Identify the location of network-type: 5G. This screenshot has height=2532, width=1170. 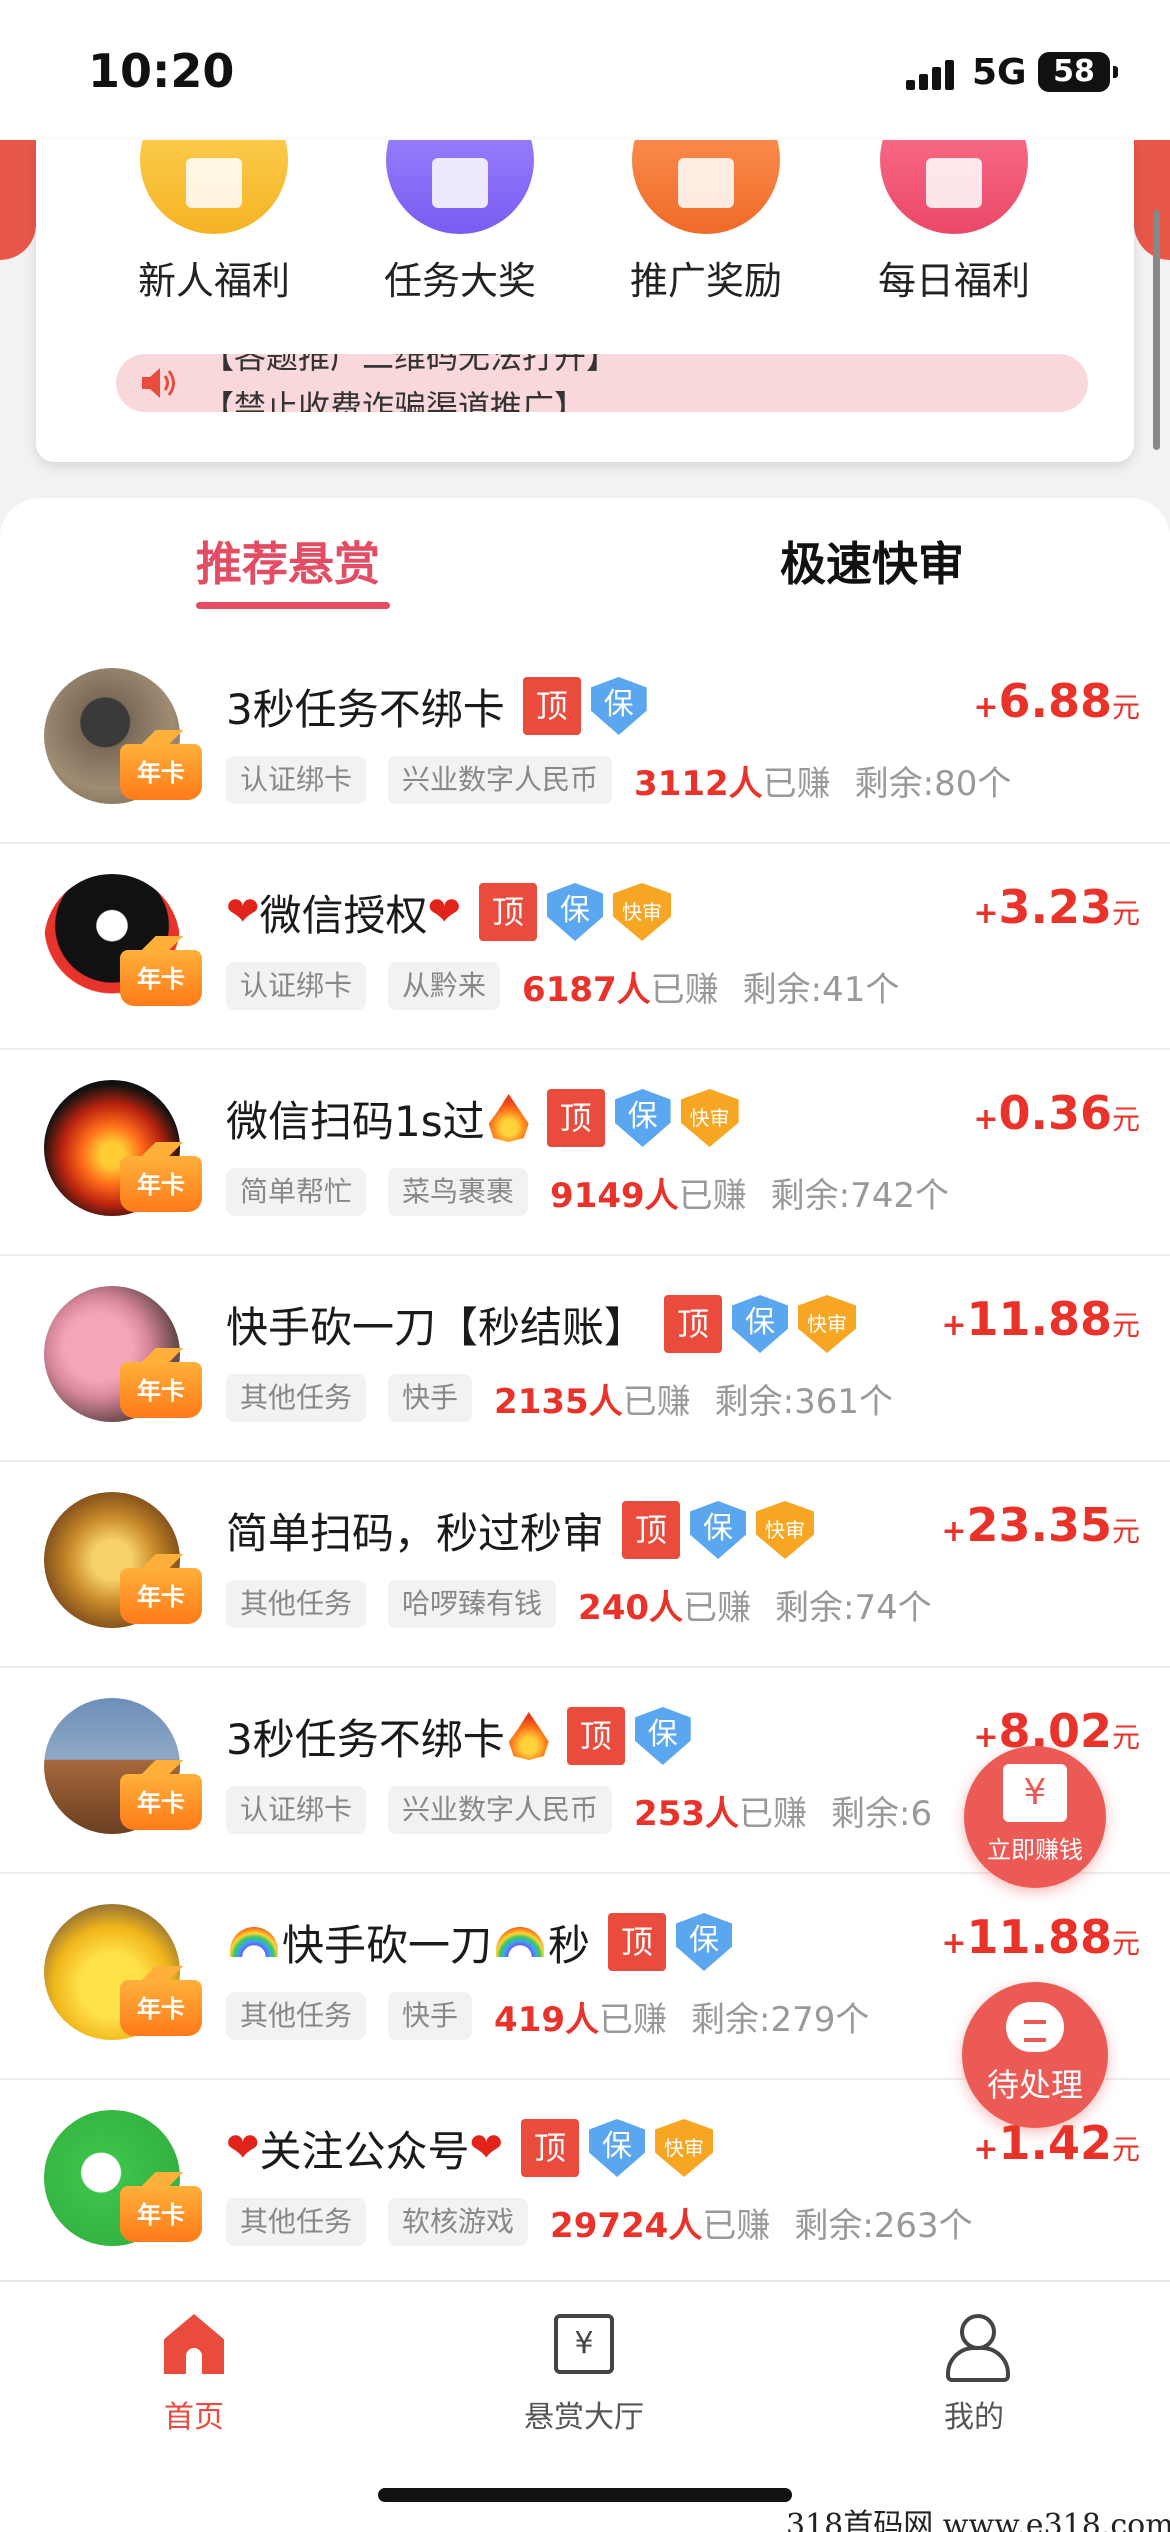
(999, 72).